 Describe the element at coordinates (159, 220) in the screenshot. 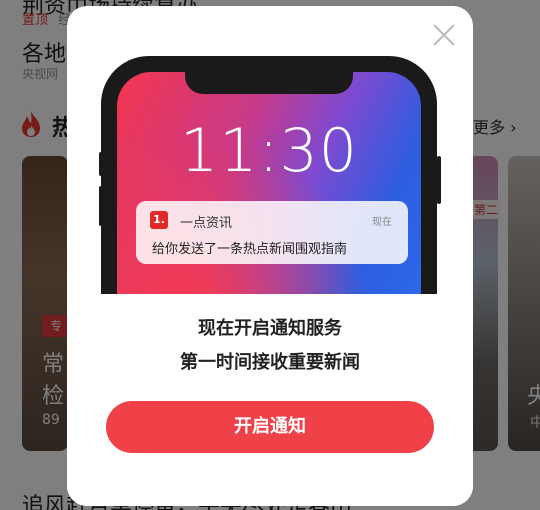

I see `app-logo-icon: 1.` at that location.